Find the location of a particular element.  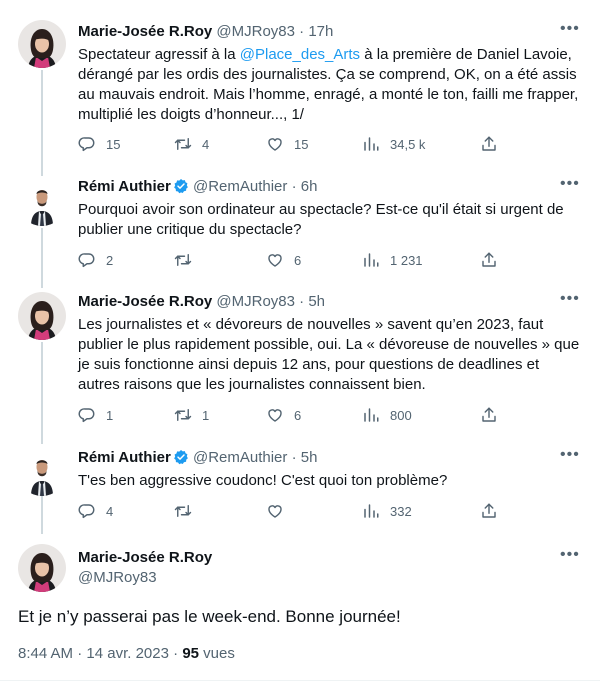

reply-button: 1 is located at coordinates (95, 415).